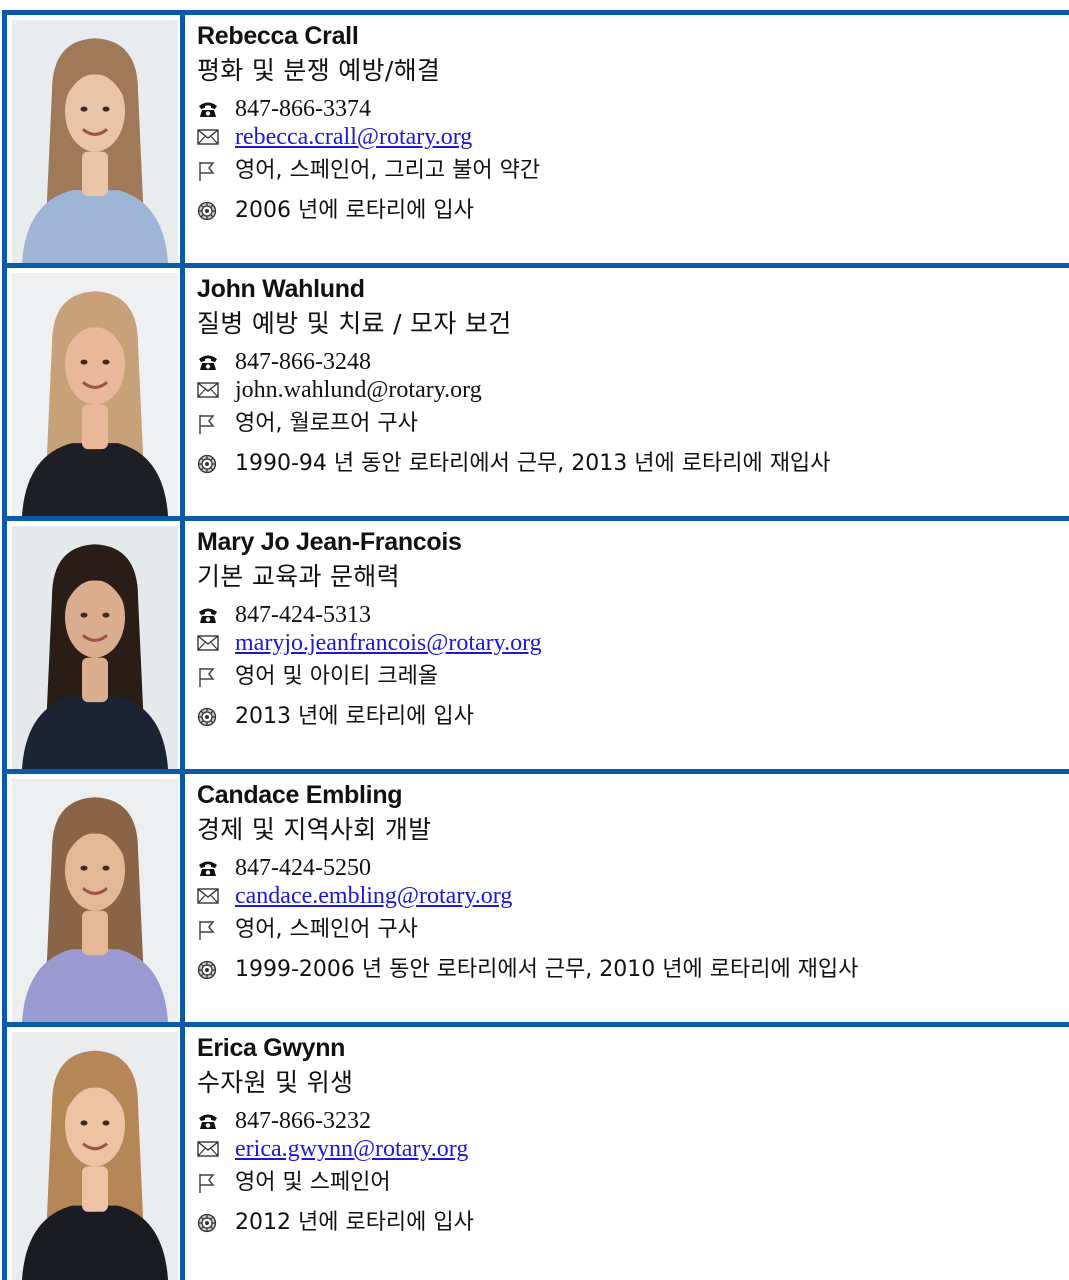 This screenshot has width=1069, height=1280. What do you see at coordinates (353, 137) in the screenshot?
I see `email-link: rebecca.crall@rotary.org` at bounding box center [353, 137].